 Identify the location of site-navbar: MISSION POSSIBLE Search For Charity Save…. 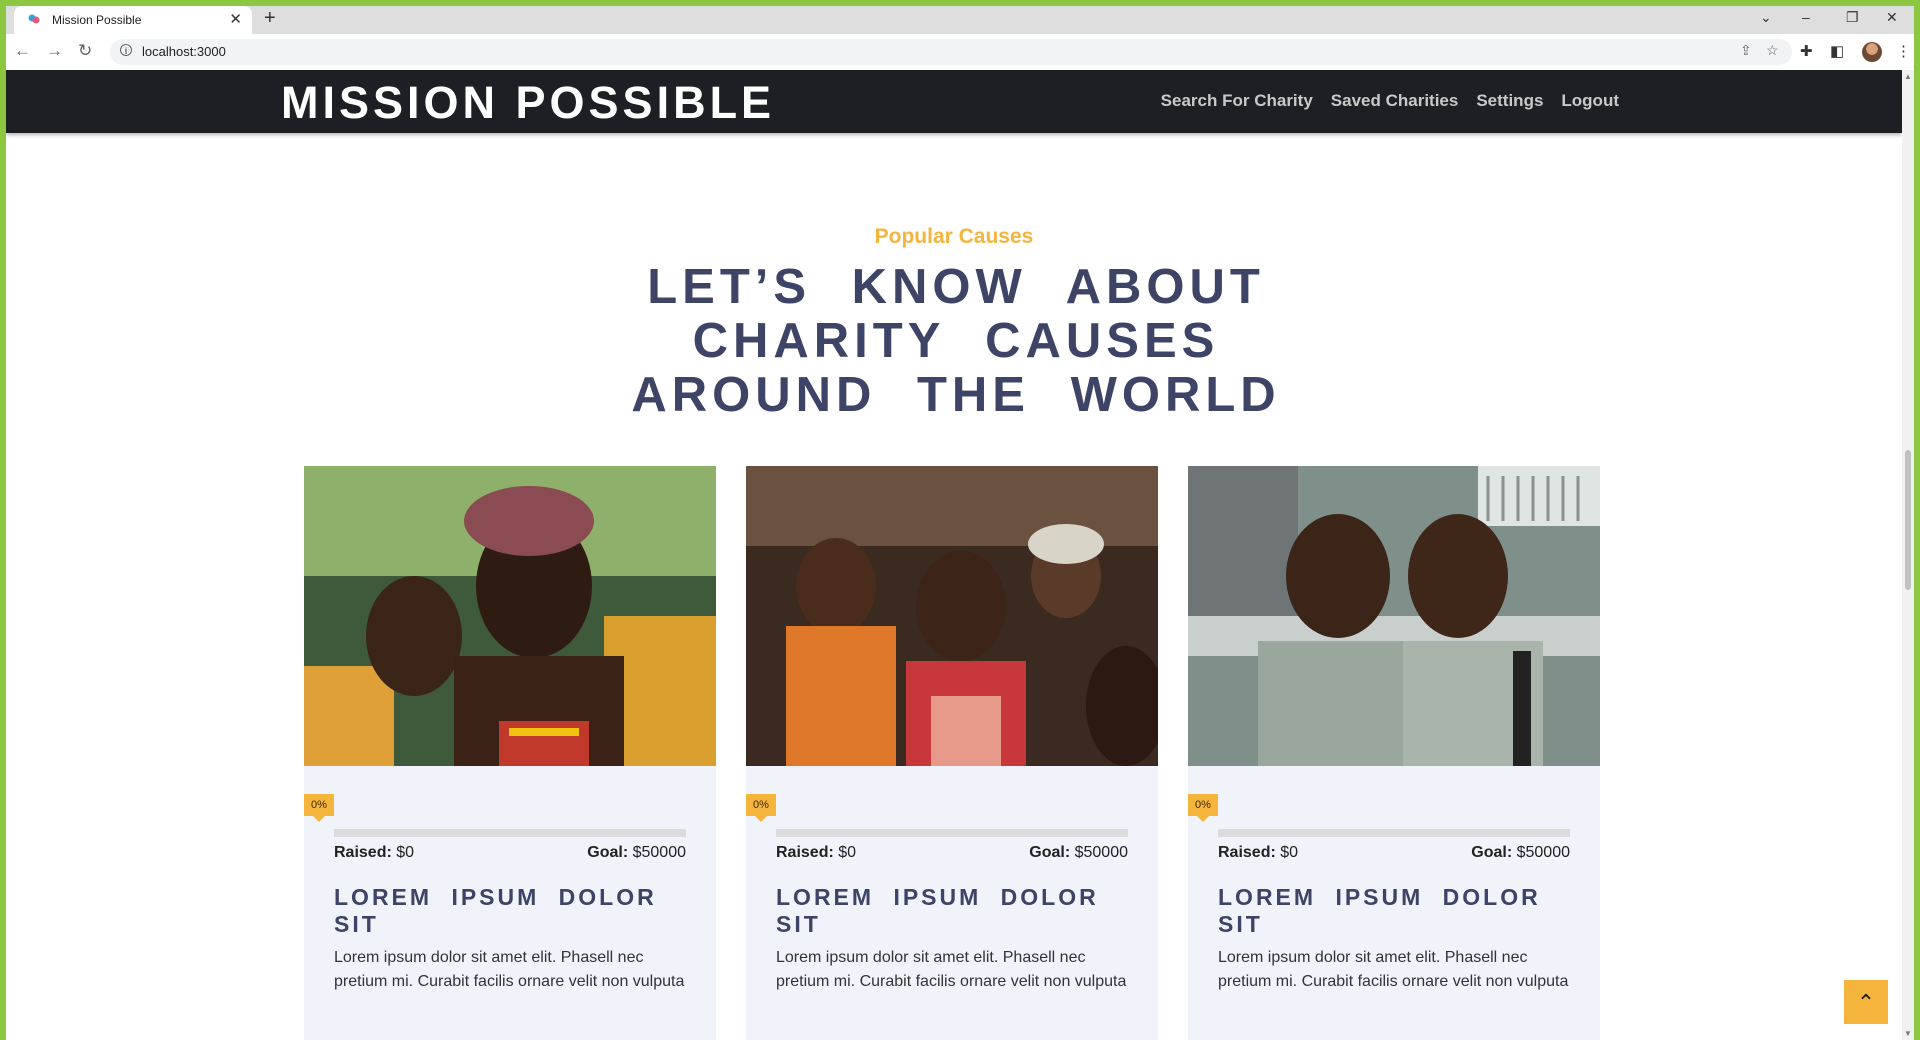
(954, 101).